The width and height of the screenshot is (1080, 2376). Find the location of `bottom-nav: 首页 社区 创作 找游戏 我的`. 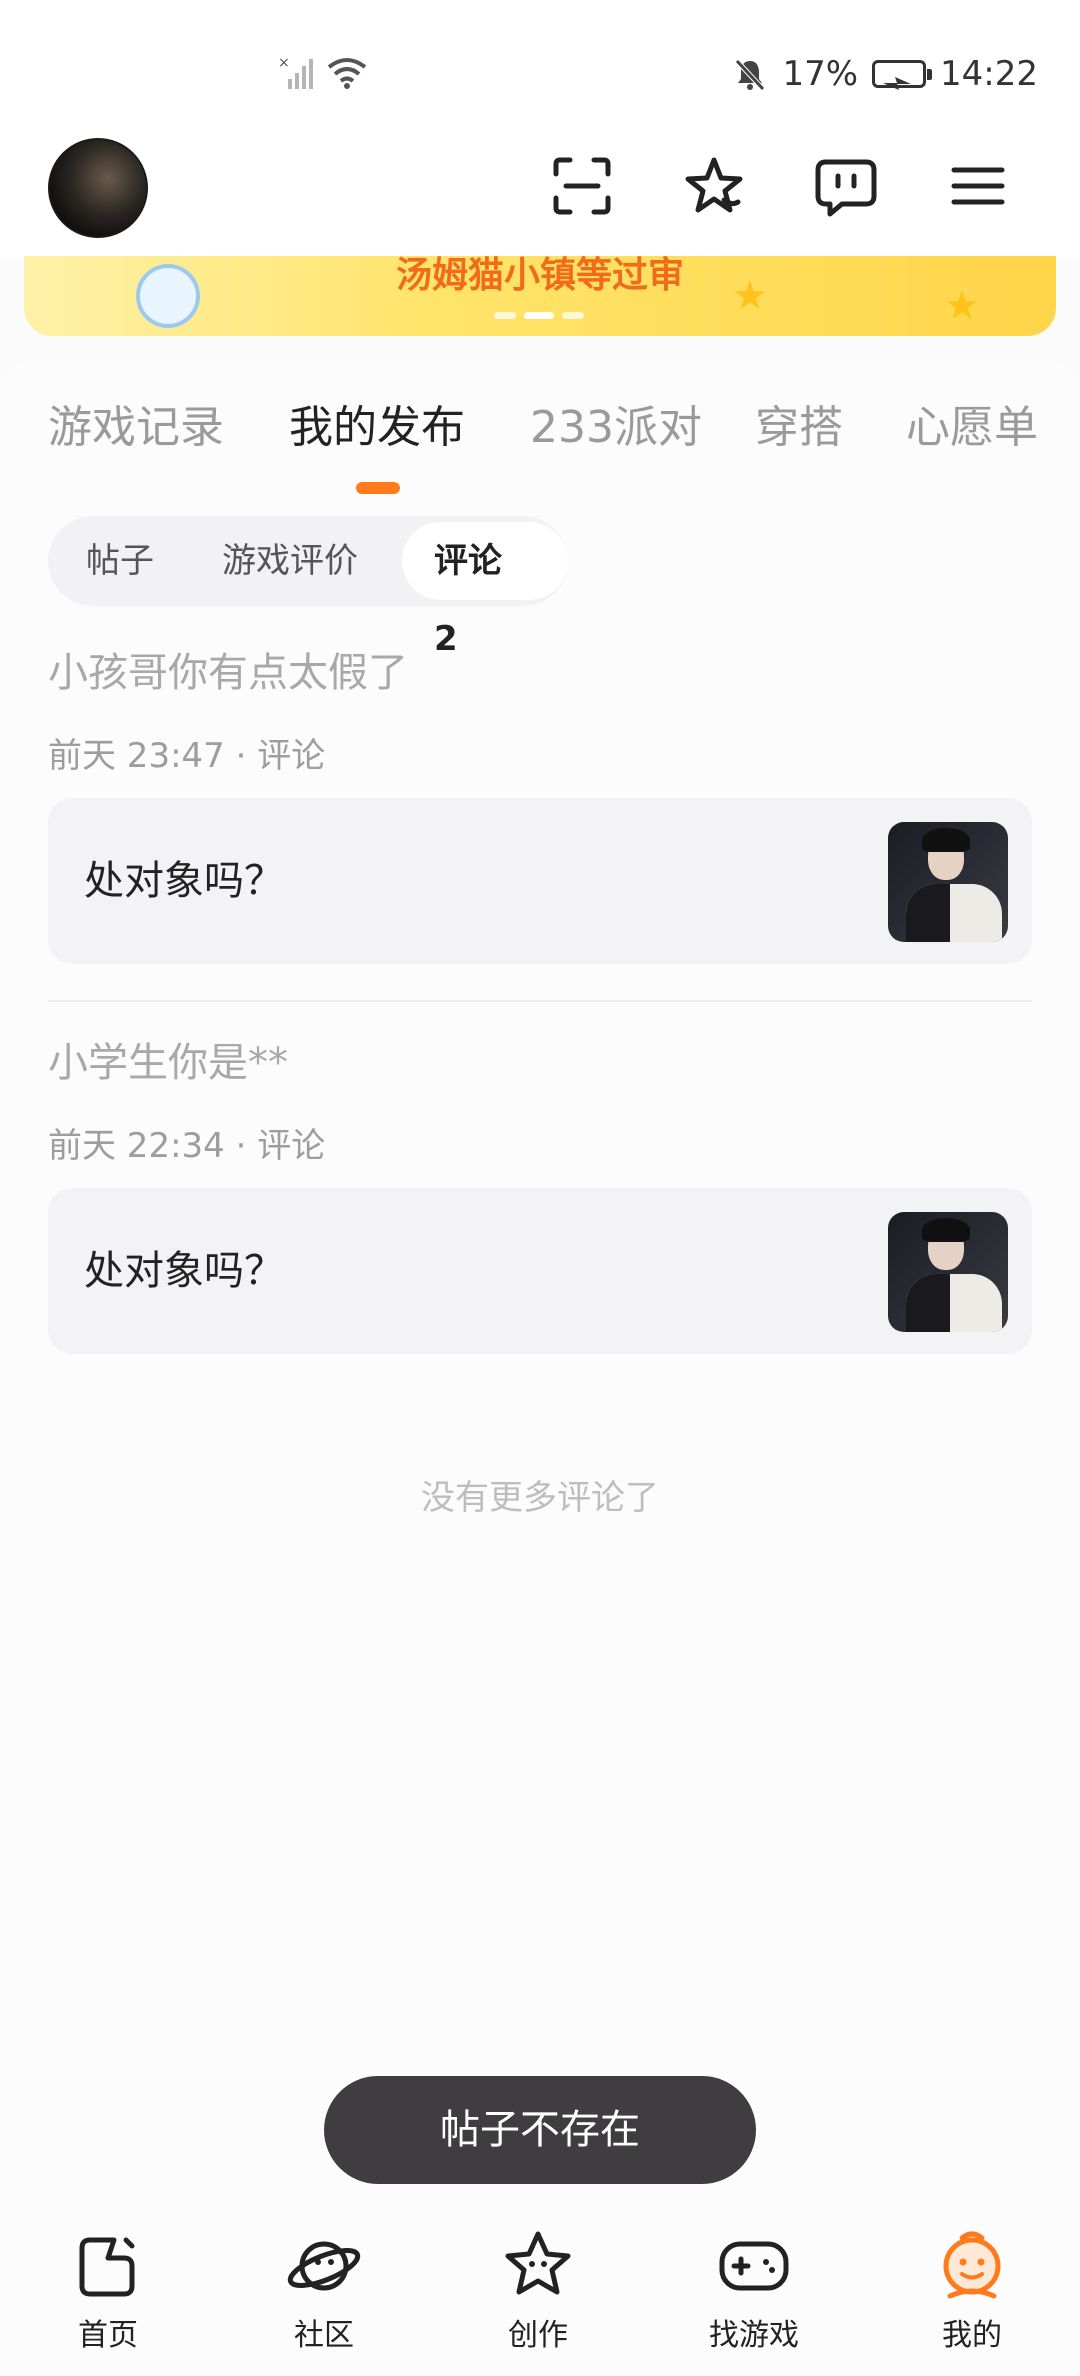

bottom-nav: 首页 社区 创作 找游戏 我的 is located at coordinates (540, 2293).